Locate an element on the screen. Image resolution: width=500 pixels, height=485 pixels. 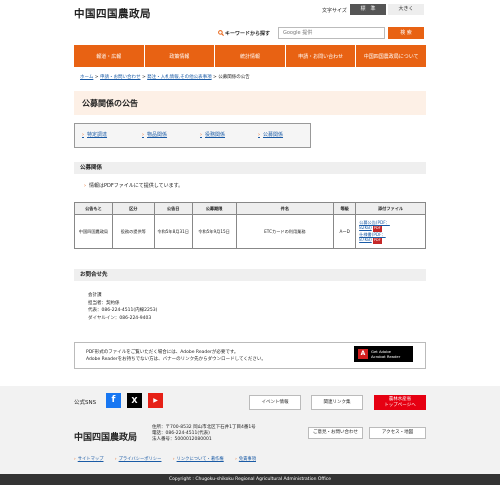
table-header: 公告日 is located at coordinates (173, 208).